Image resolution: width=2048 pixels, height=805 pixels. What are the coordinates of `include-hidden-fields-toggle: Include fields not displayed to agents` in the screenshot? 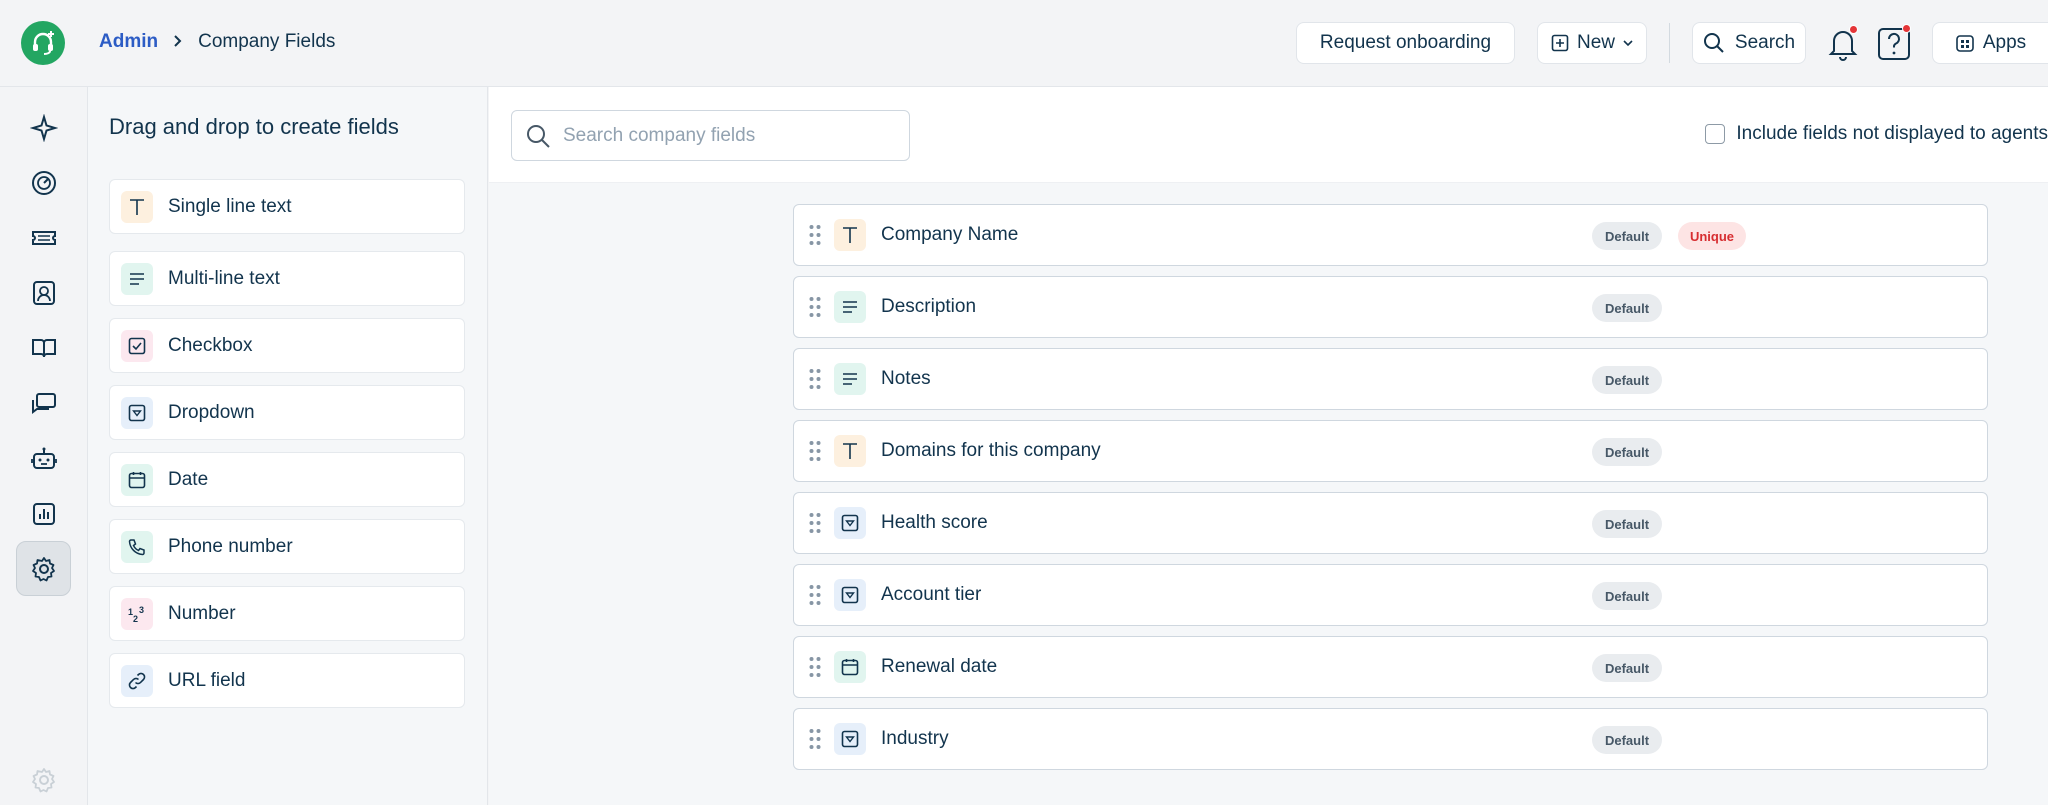 It's located at (1876, 134).